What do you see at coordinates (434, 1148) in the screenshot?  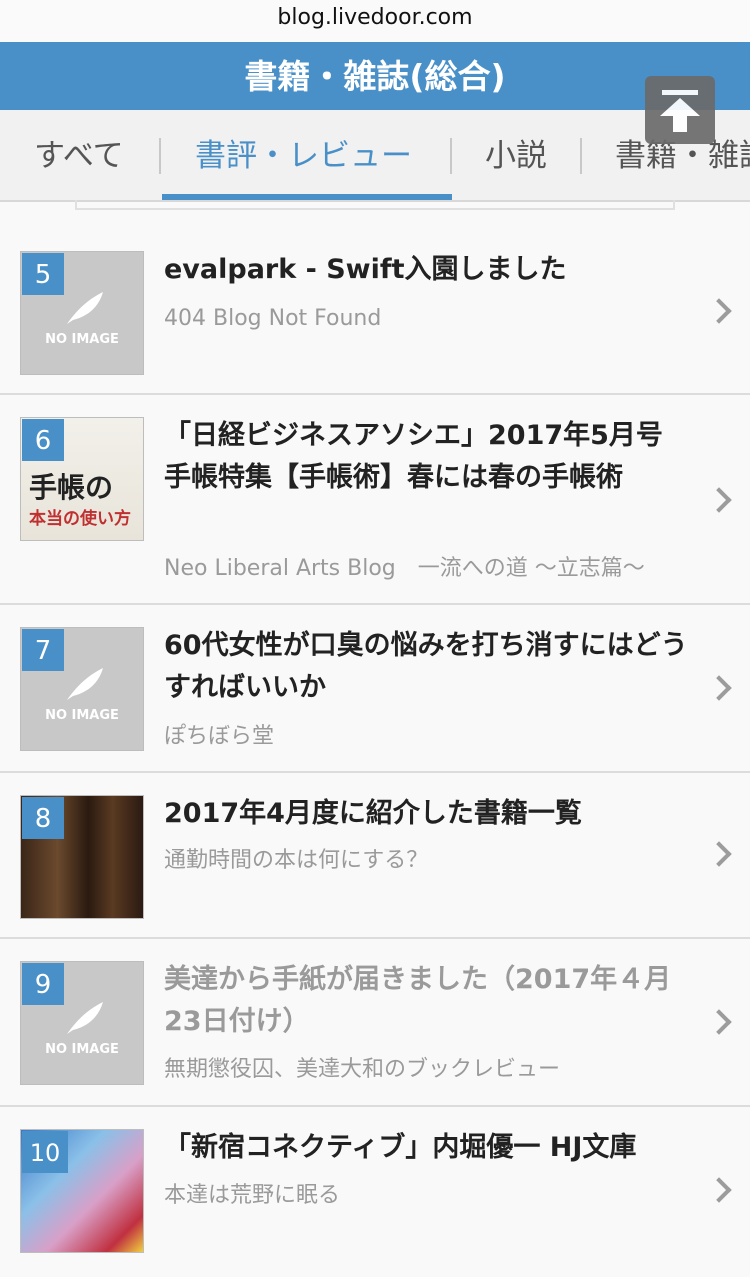 I see `entry-title: 「新宿コネクティブ」内堀優一 HJ文庫` at bounding box center [434, 1148].